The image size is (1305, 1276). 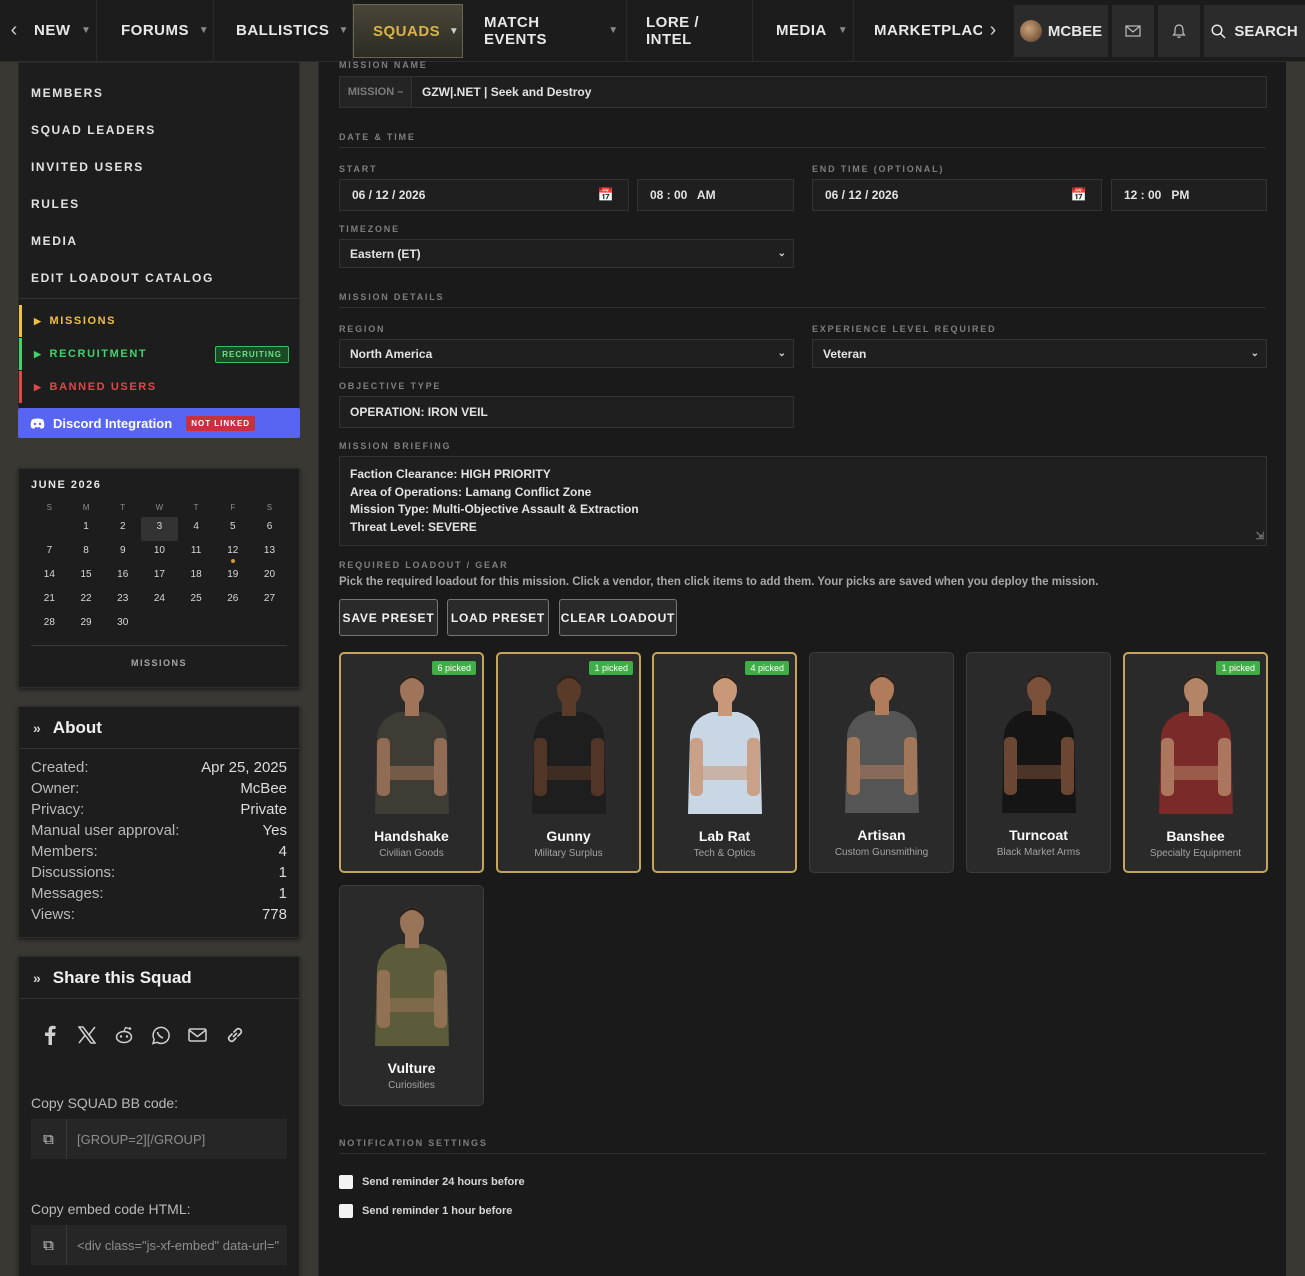 What do you see at coordinates (568, 762) in the screenshot?
I see `vendor-card-gunny: 1 picked Gunny Military Surplus` at bounding box center [568, 762].